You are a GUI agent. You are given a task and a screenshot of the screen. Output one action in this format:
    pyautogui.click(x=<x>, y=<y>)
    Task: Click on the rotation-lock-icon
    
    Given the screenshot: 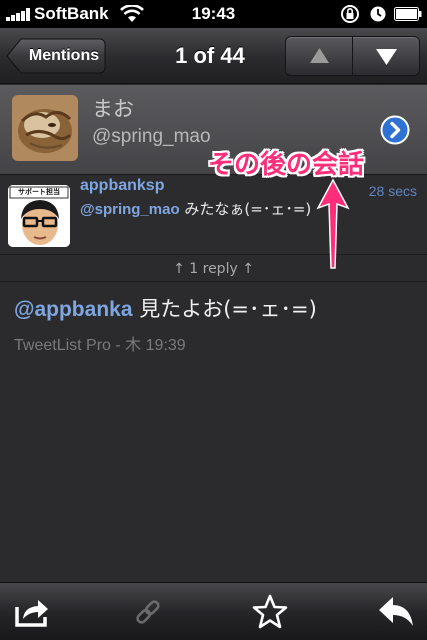 What is the action you would take?
    pyautogui.click(x=350, y=14)
    